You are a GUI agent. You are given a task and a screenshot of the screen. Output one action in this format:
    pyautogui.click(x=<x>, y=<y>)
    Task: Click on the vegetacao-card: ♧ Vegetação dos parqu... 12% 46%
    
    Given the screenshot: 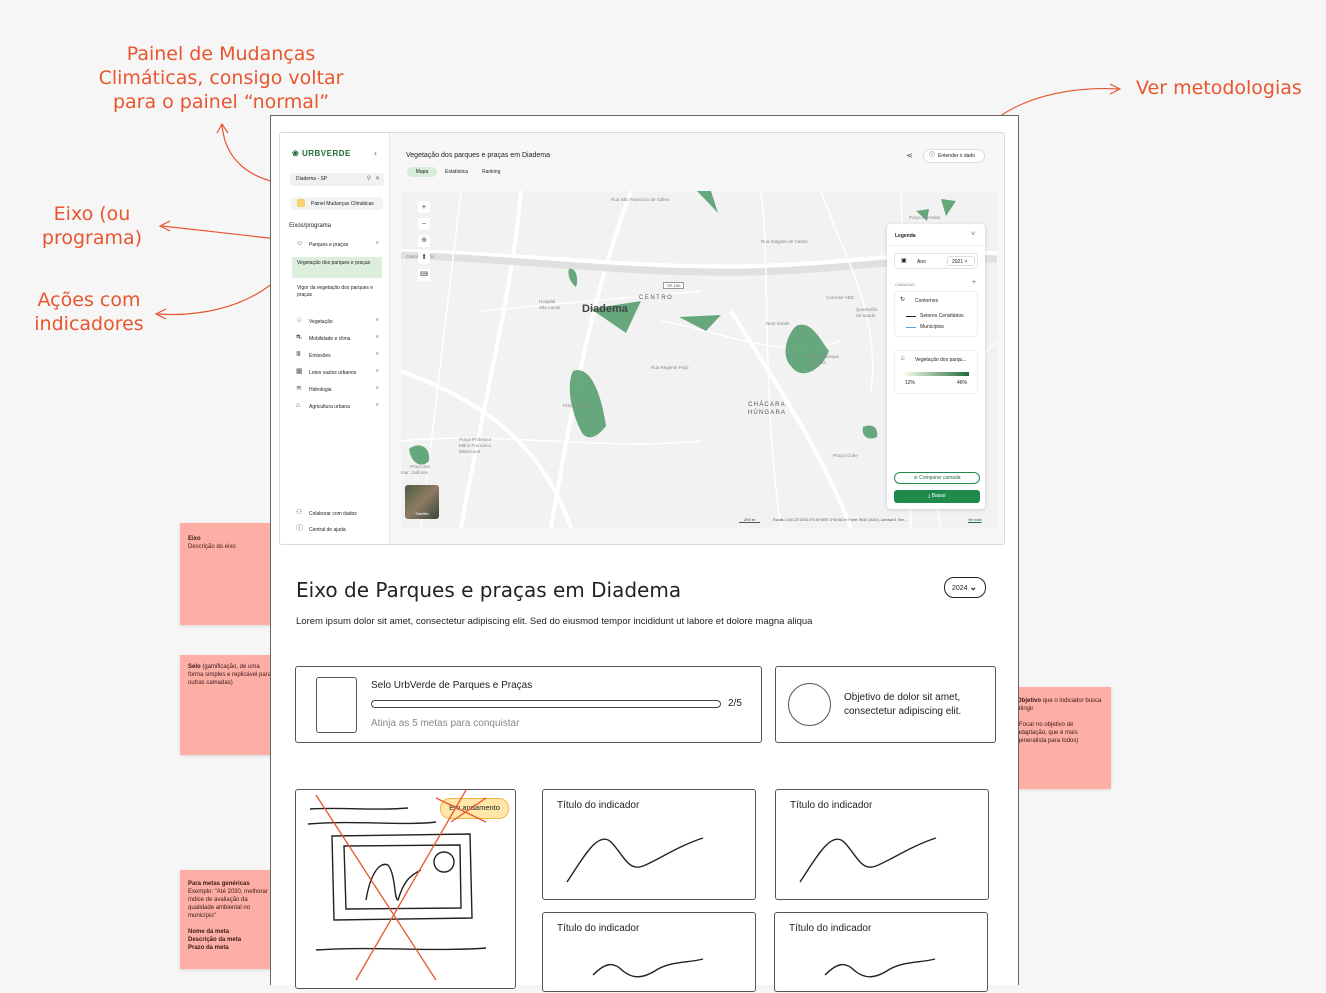 What is the action you would take?
    pyautogui.click(x=936, y=372)
    